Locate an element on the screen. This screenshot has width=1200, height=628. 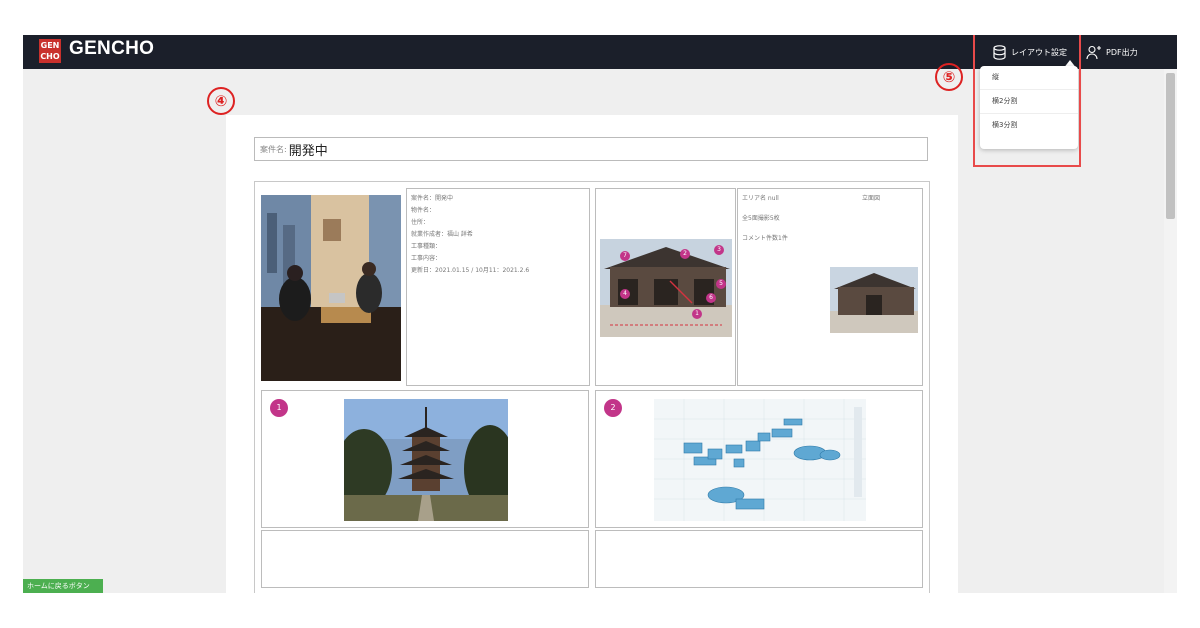
empty-cell-right is located at coordinates (759, 559).